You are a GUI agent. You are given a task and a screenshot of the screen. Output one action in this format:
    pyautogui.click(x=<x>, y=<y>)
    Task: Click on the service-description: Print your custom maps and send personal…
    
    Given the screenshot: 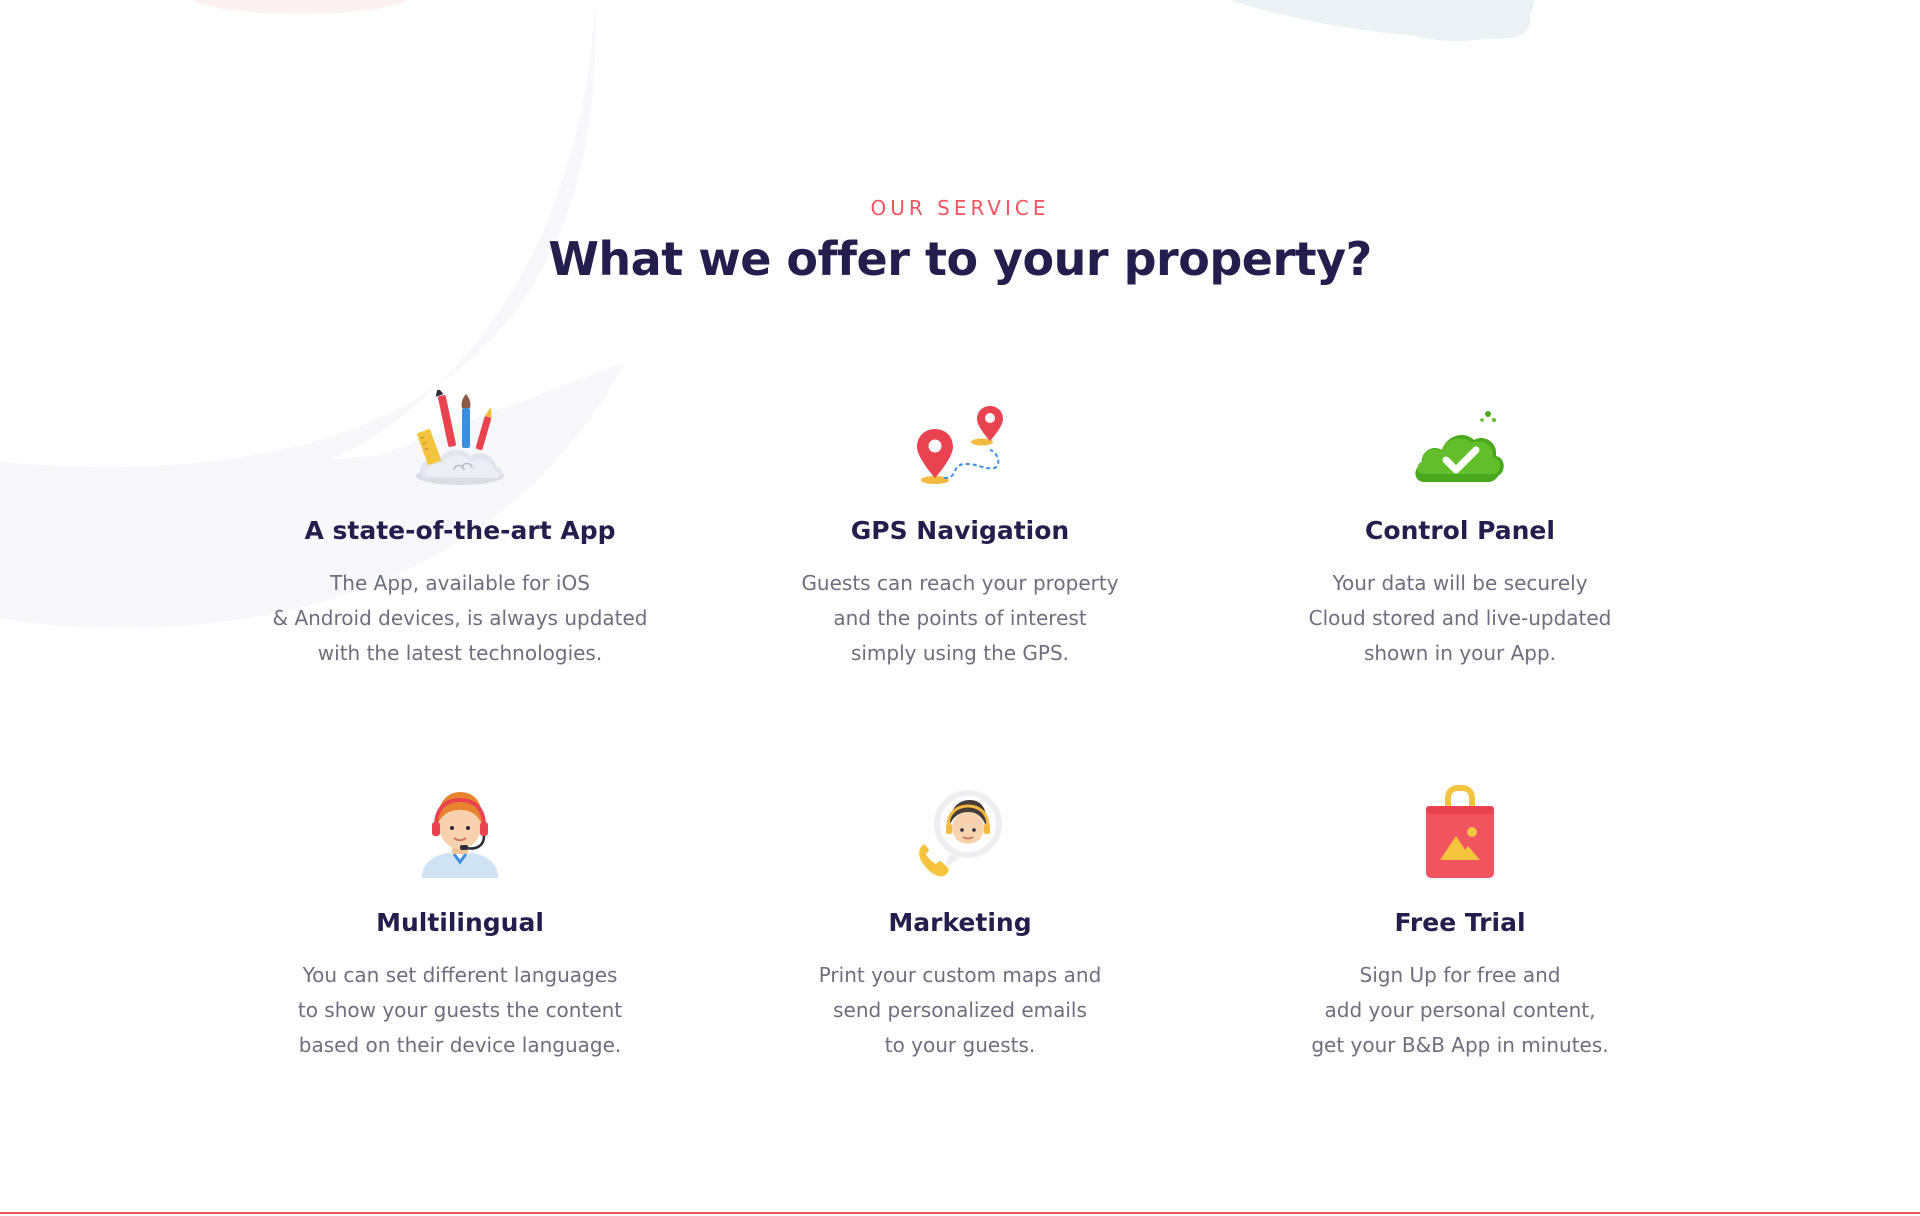 What is the action you would take?
    pyautogui.click(x=960, y=1010)
    